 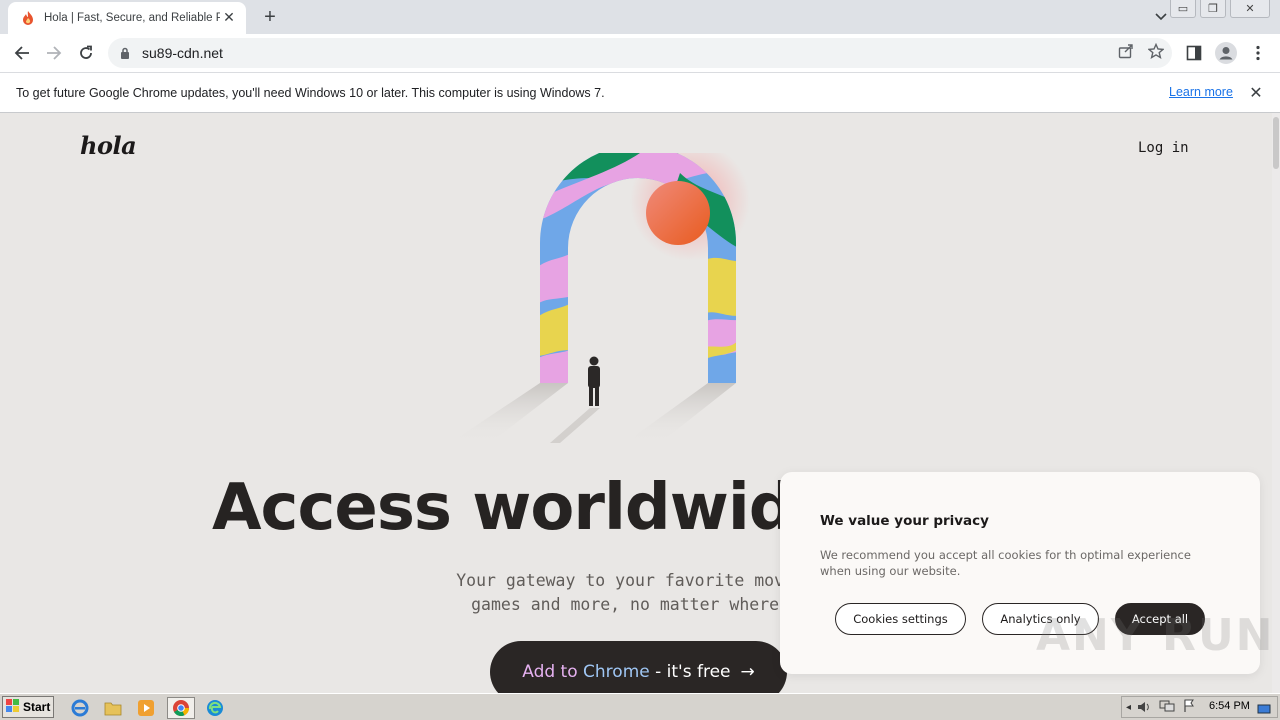 I want to click on bookmark-star-icon, so click(x=1156, y=52).